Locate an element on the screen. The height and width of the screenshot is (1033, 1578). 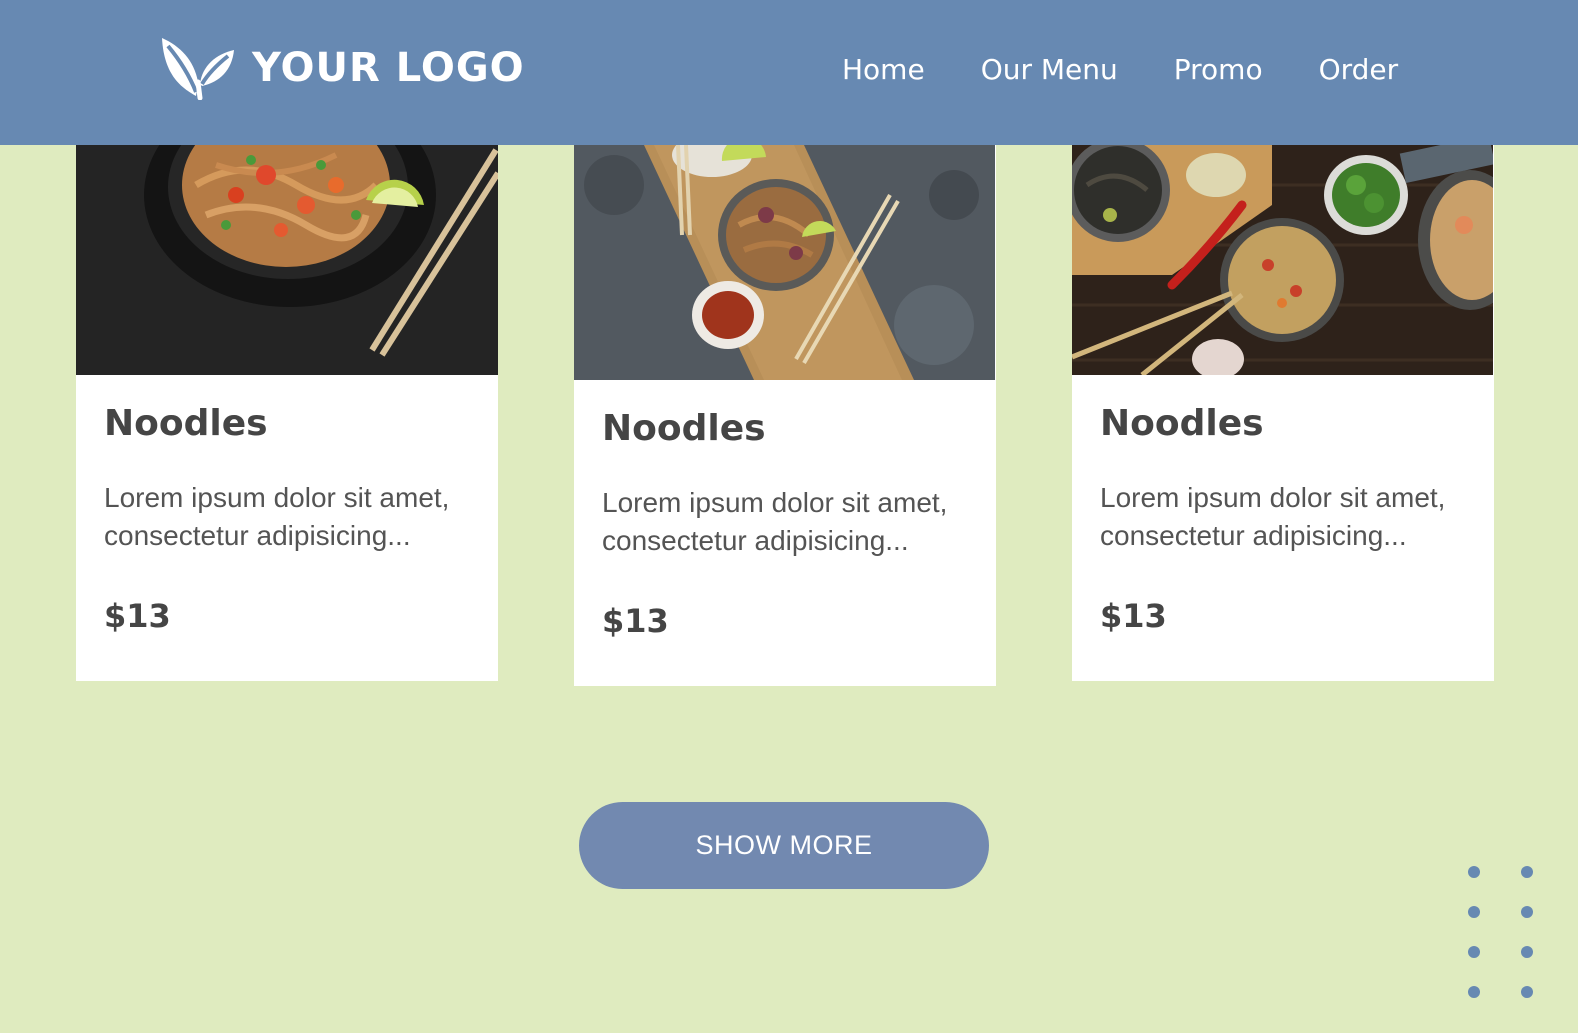
noodles-bowl-image is located at coordinates (784, 262).